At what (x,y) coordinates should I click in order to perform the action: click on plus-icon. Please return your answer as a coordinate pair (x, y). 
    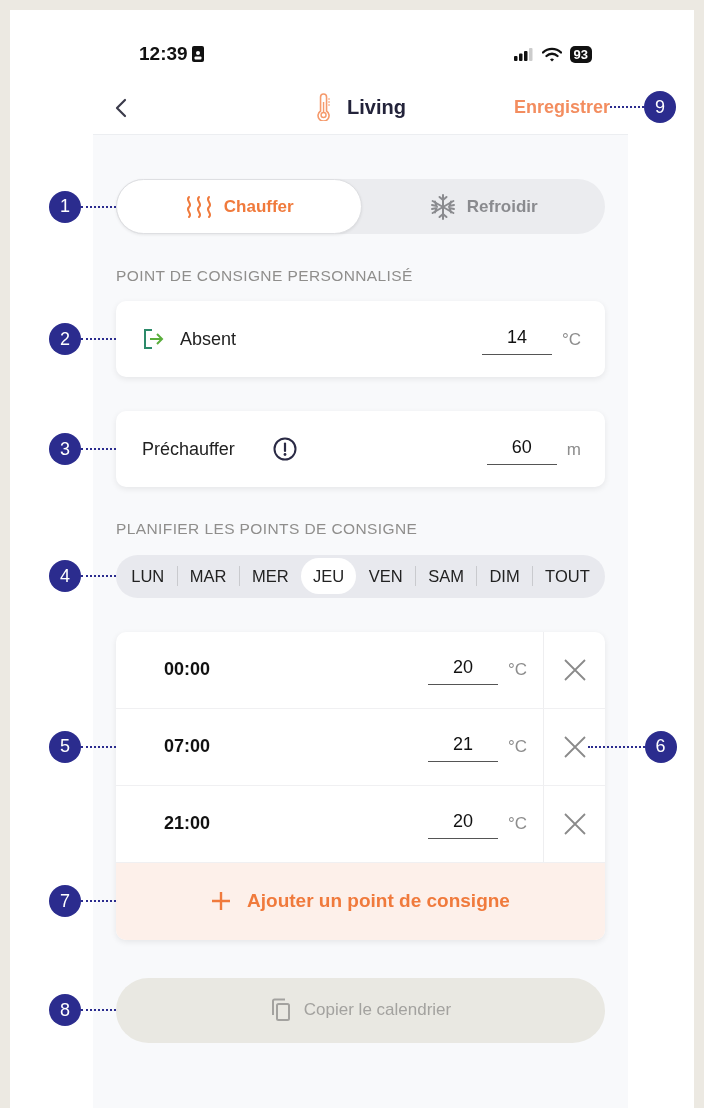
    Looking at the image, I should click on (221, 901).